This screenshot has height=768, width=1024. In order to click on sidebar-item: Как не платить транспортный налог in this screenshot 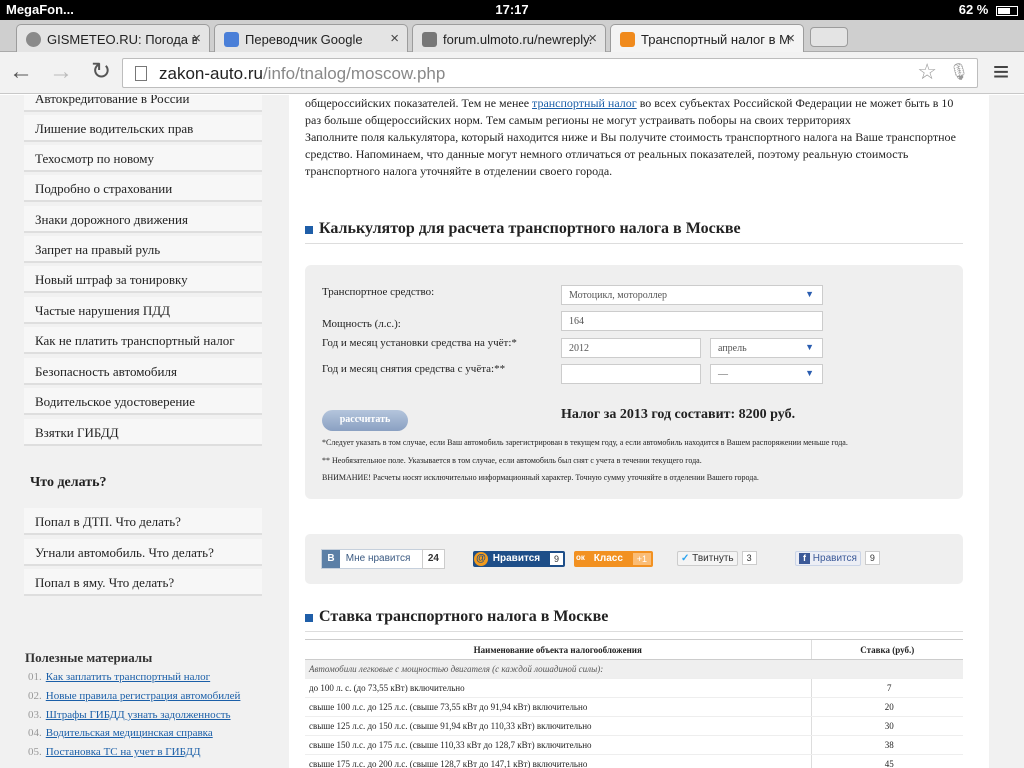, I will do `click(143, 340)`.